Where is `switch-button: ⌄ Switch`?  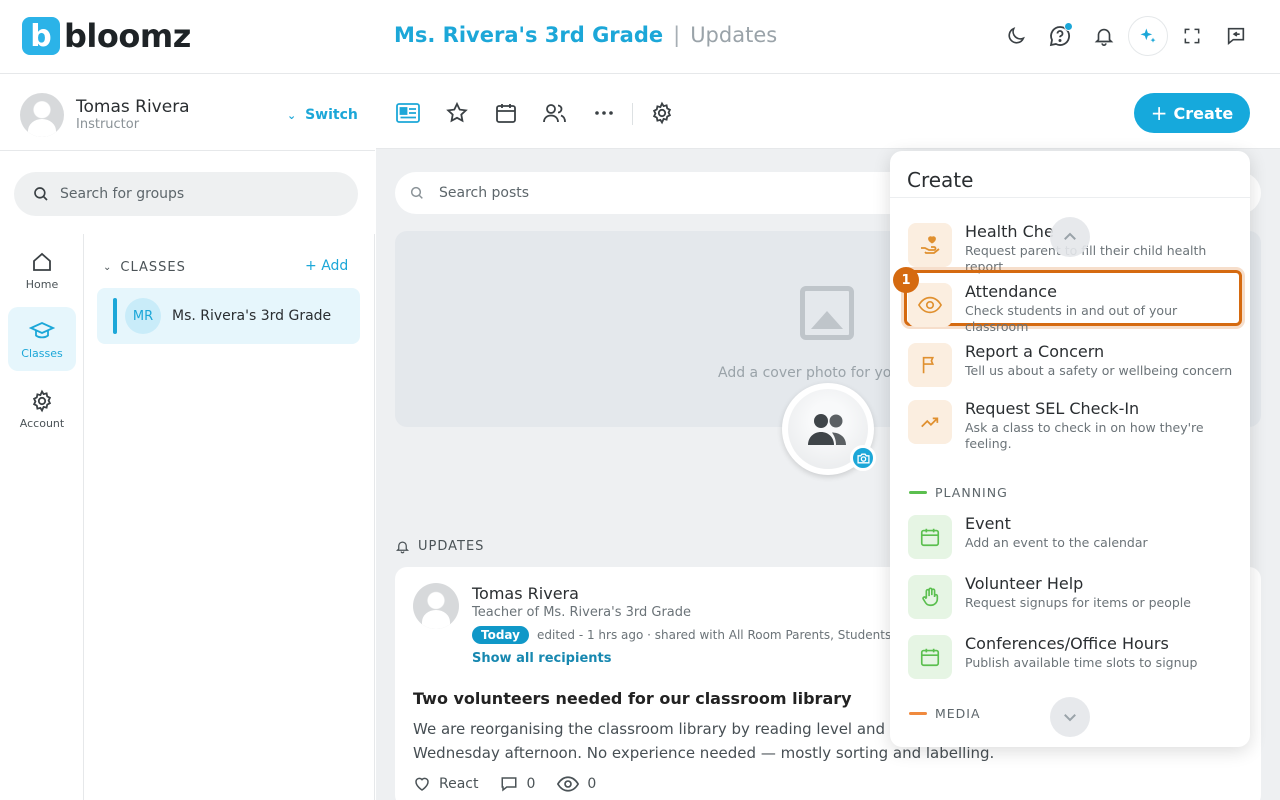
switch-button: ⌄ Switch is located at coordinates (322, 115).